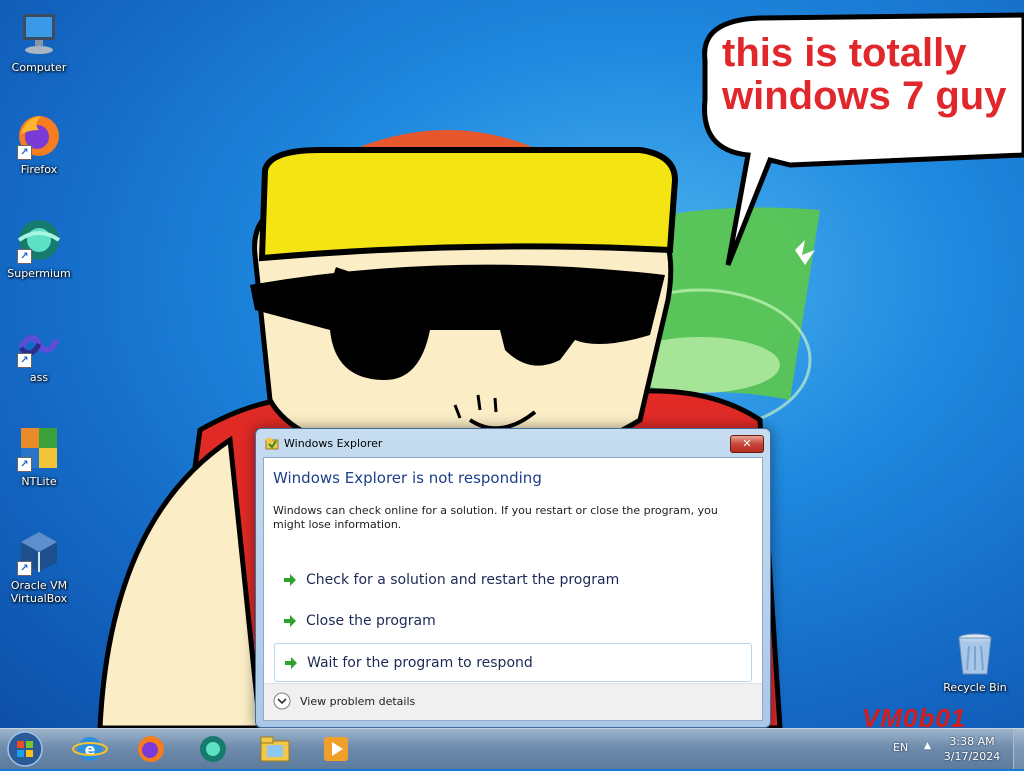 The width and height of the screenshot is (1024, 771). What do you see at coordinates (39, 552) in the screenshot?
I see `virtualbox-icon: ↗` at bounding box center [39, 552].